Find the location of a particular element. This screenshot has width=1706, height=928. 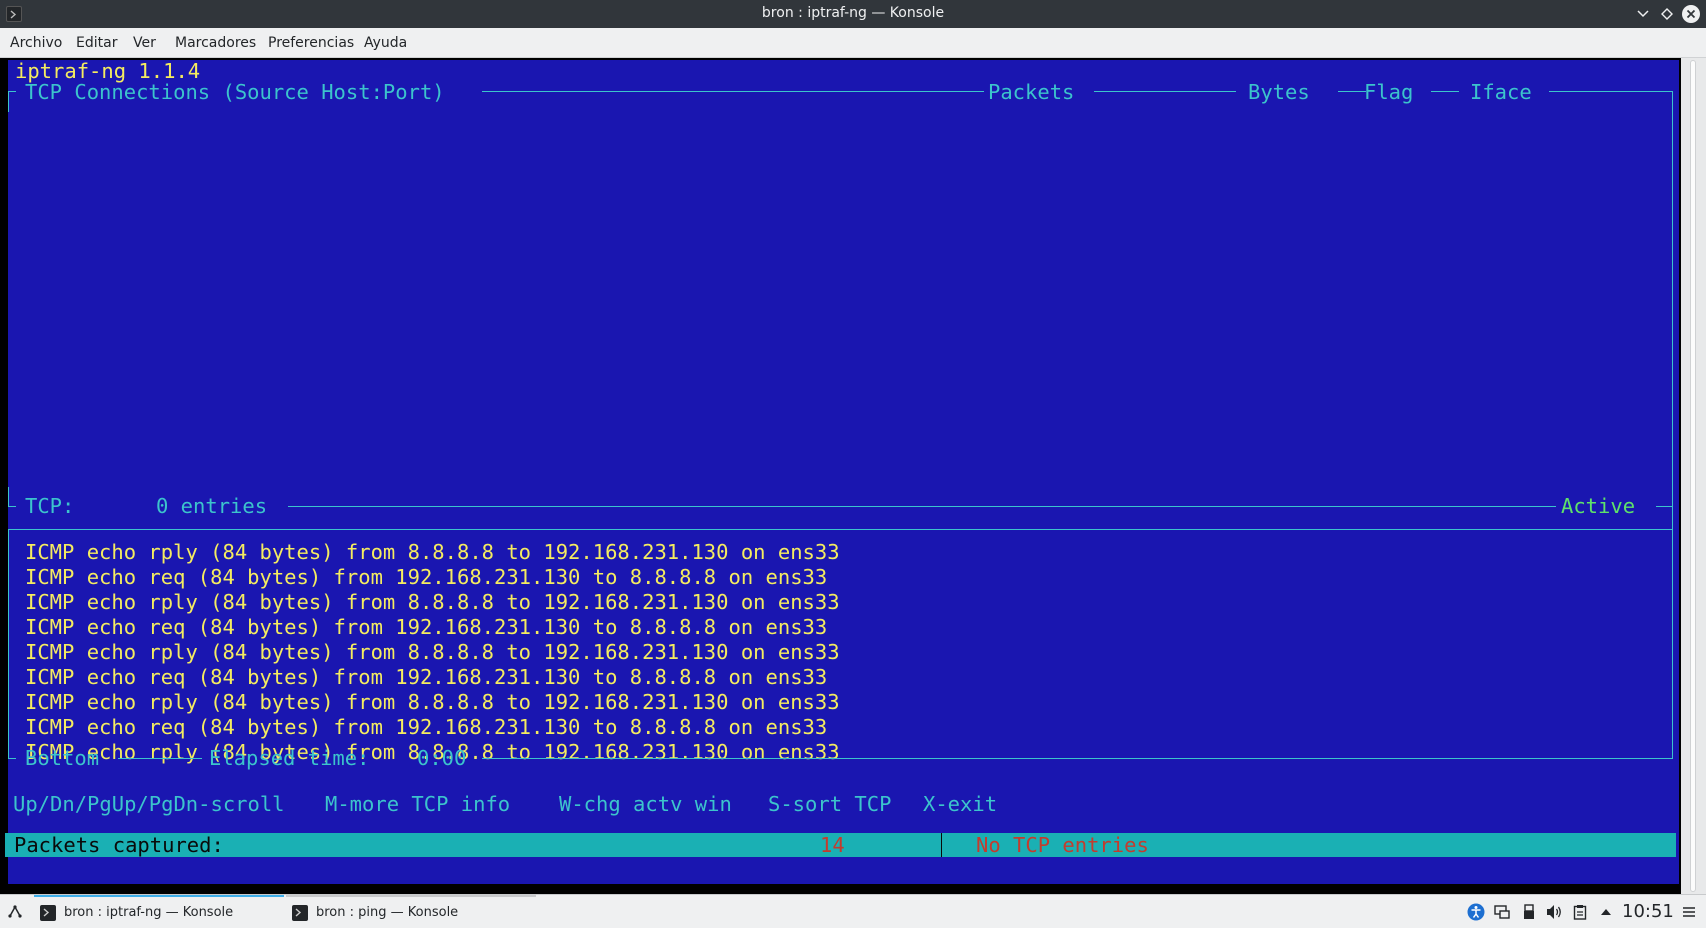

menu-marcadores: Marcadores is located at coordinates (215, 43).